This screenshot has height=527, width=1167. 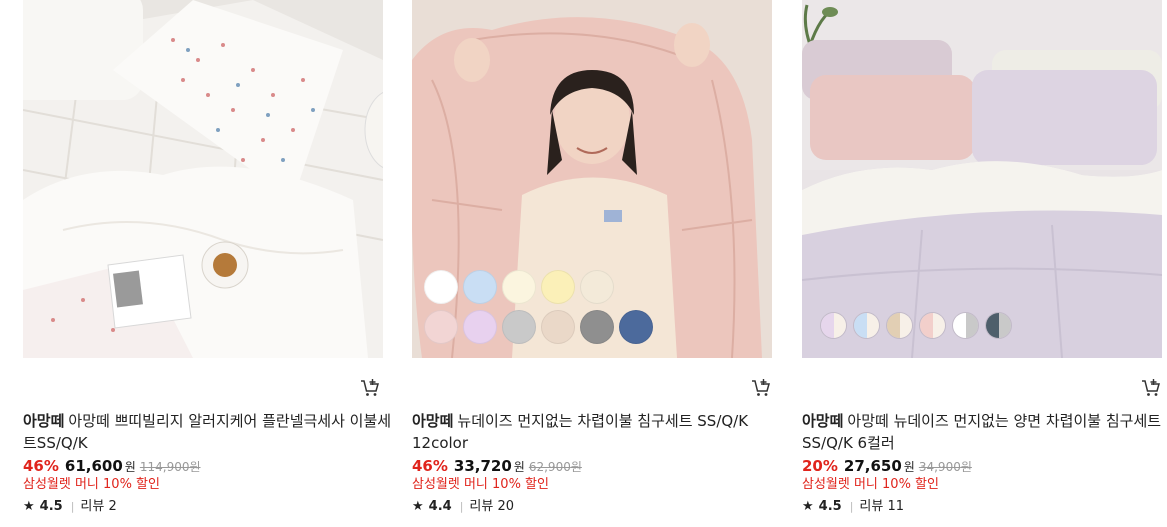 What do you see at coordinates (549, 467) in the screenshot?
I see `original-price: 62,900` at bounding box center [549, 467].